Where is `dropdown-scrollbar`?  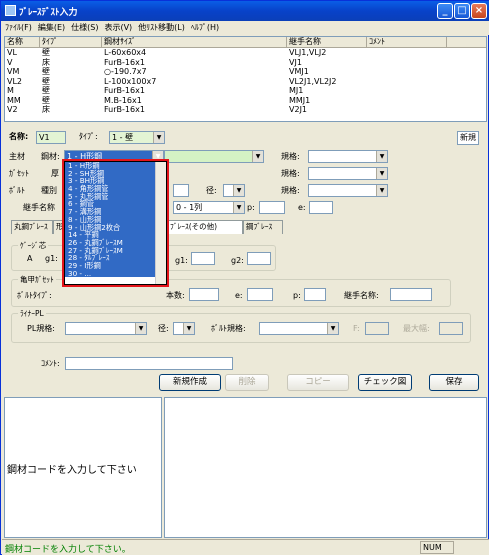
dropdown-scrollbar is located at coordinates (160, 223).